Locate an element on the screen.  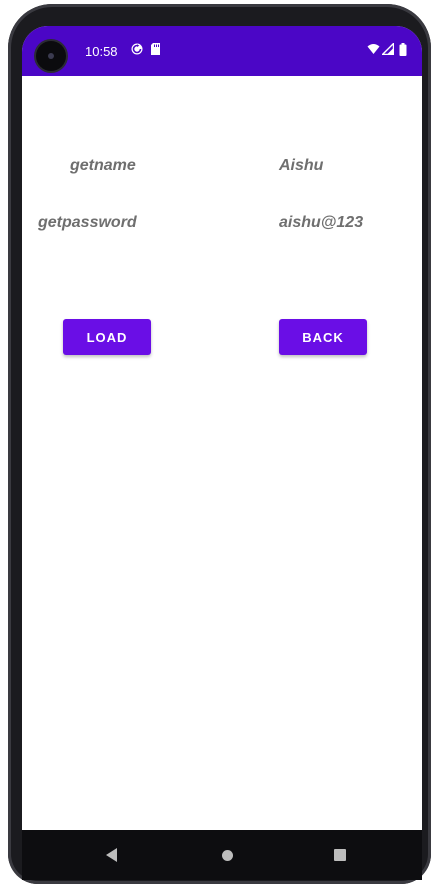
nav-home-button is located at coordinates (227, 855).